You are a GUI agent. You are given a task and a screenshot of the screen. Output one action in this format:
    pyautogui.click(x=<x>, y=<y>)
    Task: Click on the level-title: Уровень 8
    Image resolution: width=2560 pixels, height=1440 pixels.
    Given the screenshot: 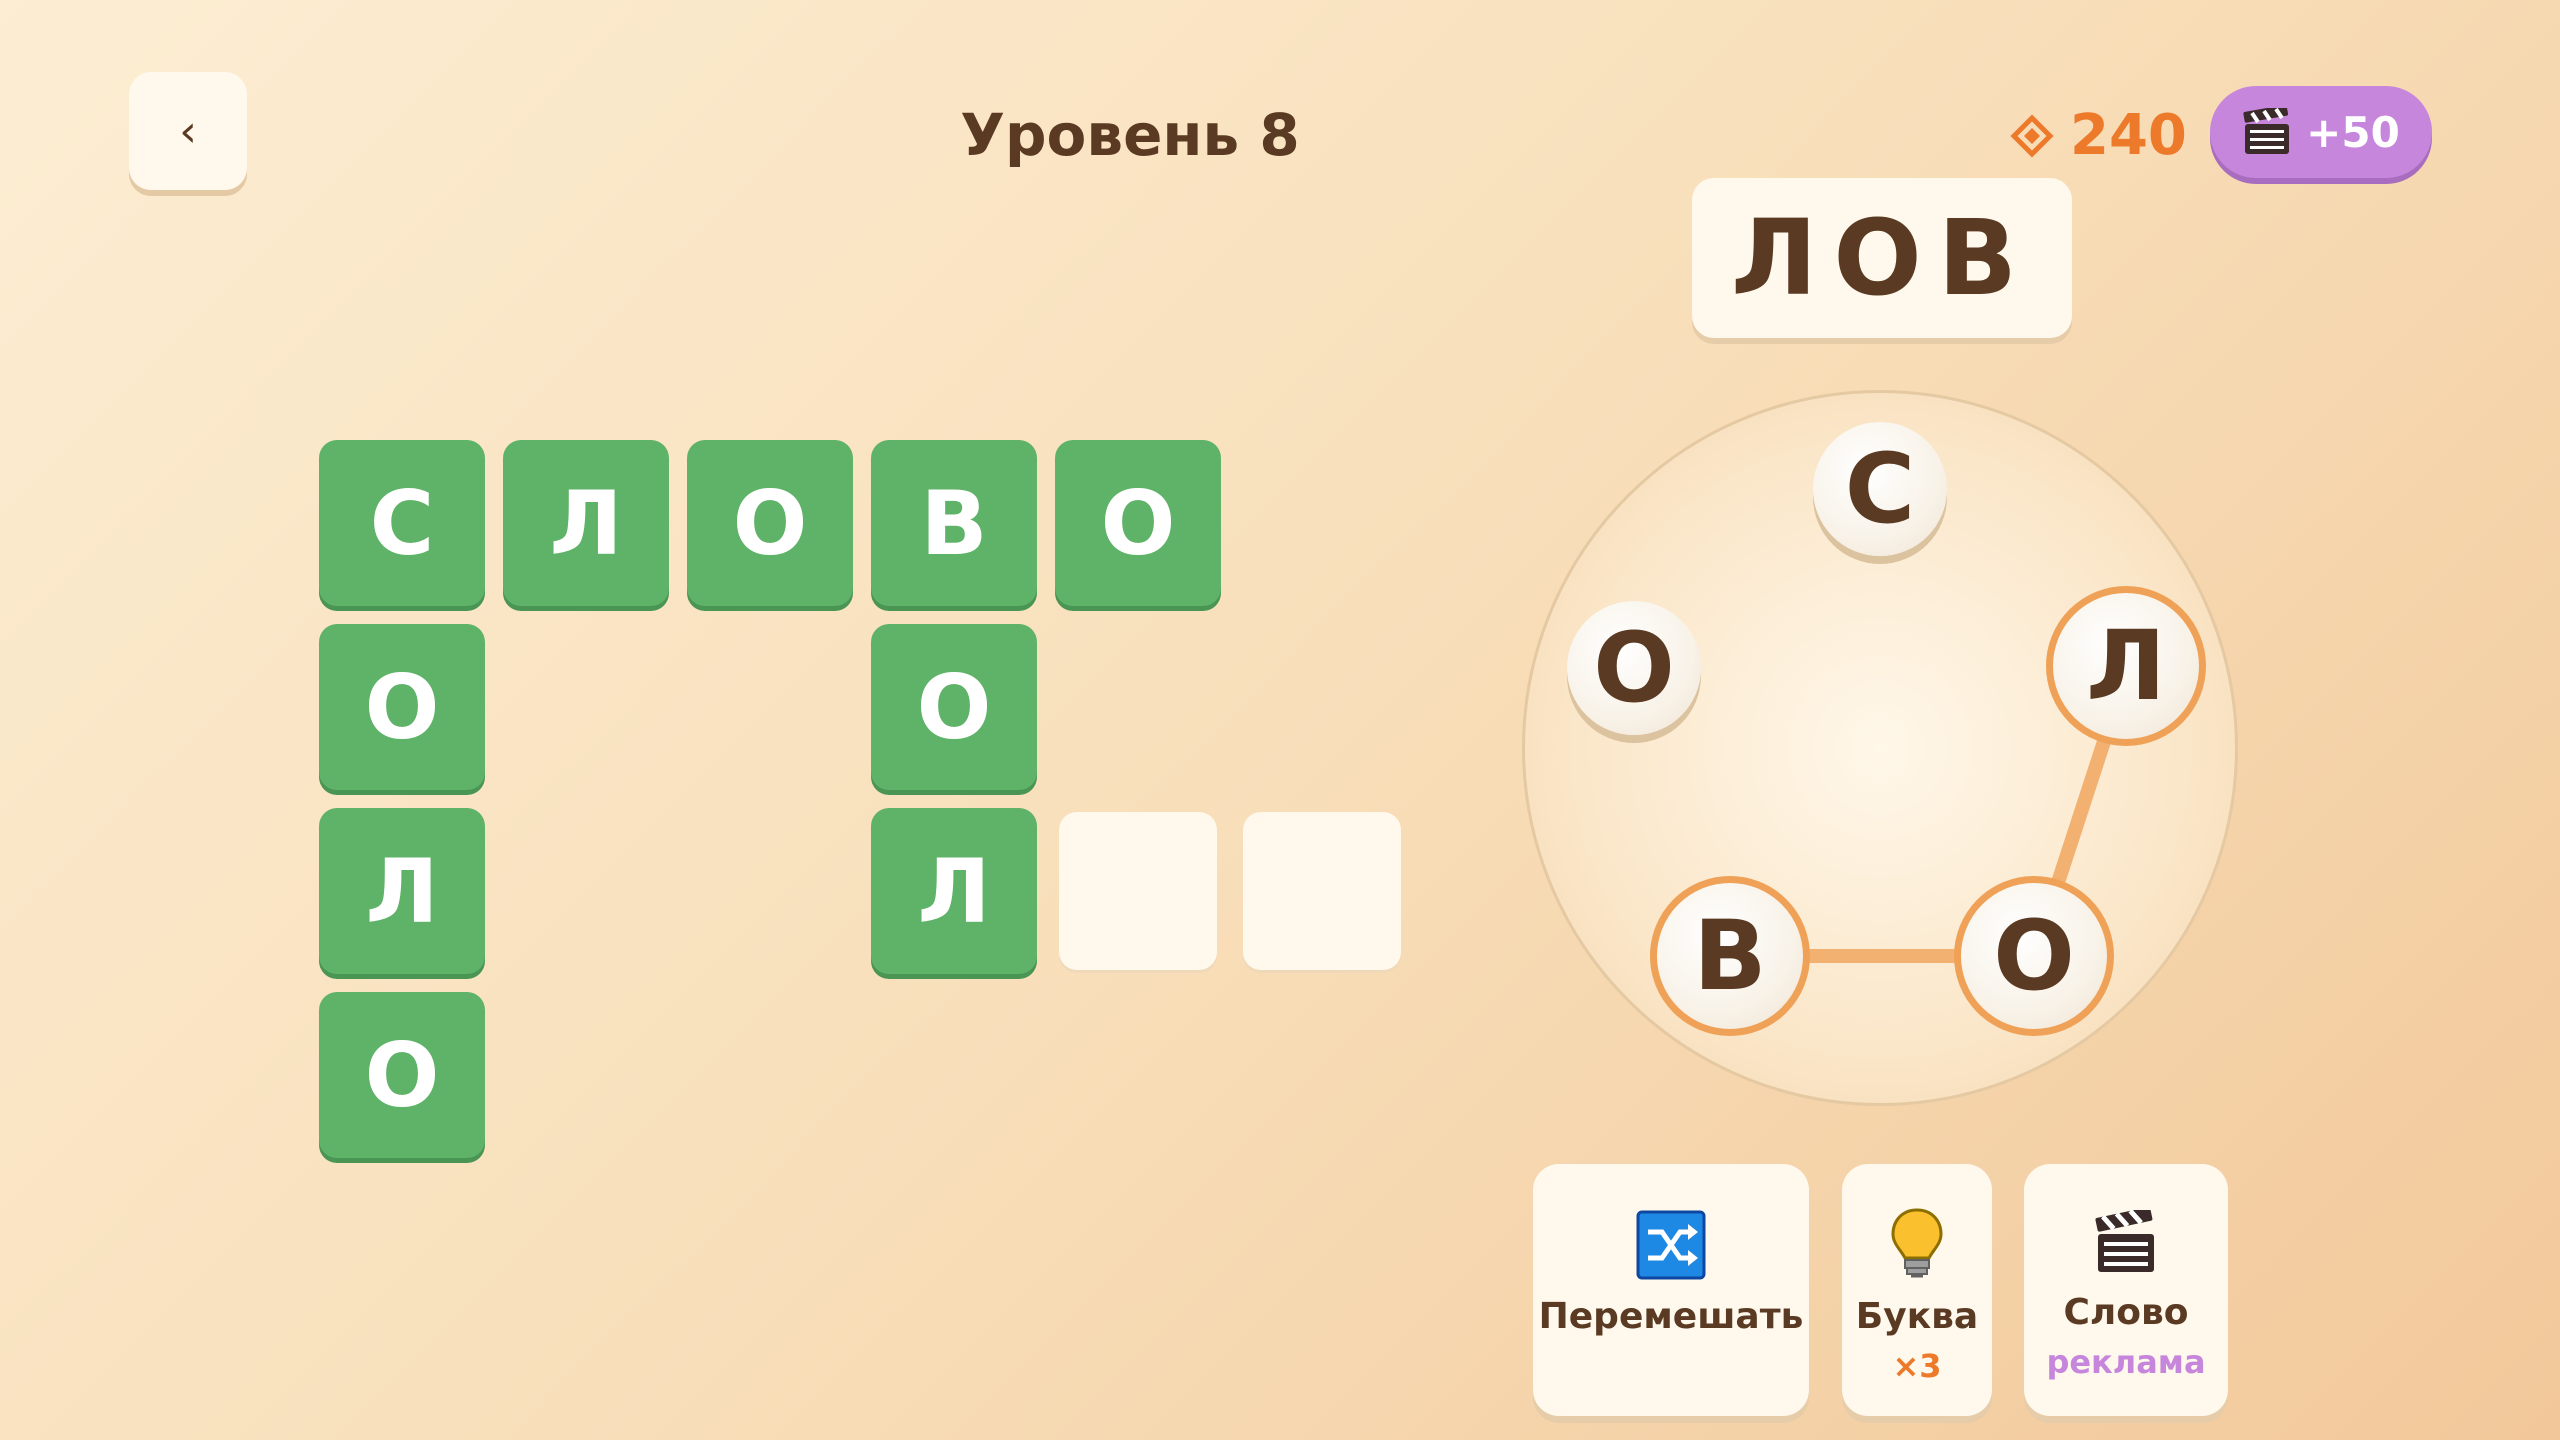 What is the action you would take?
    pyautogui.click(x=1130, y=135)
    